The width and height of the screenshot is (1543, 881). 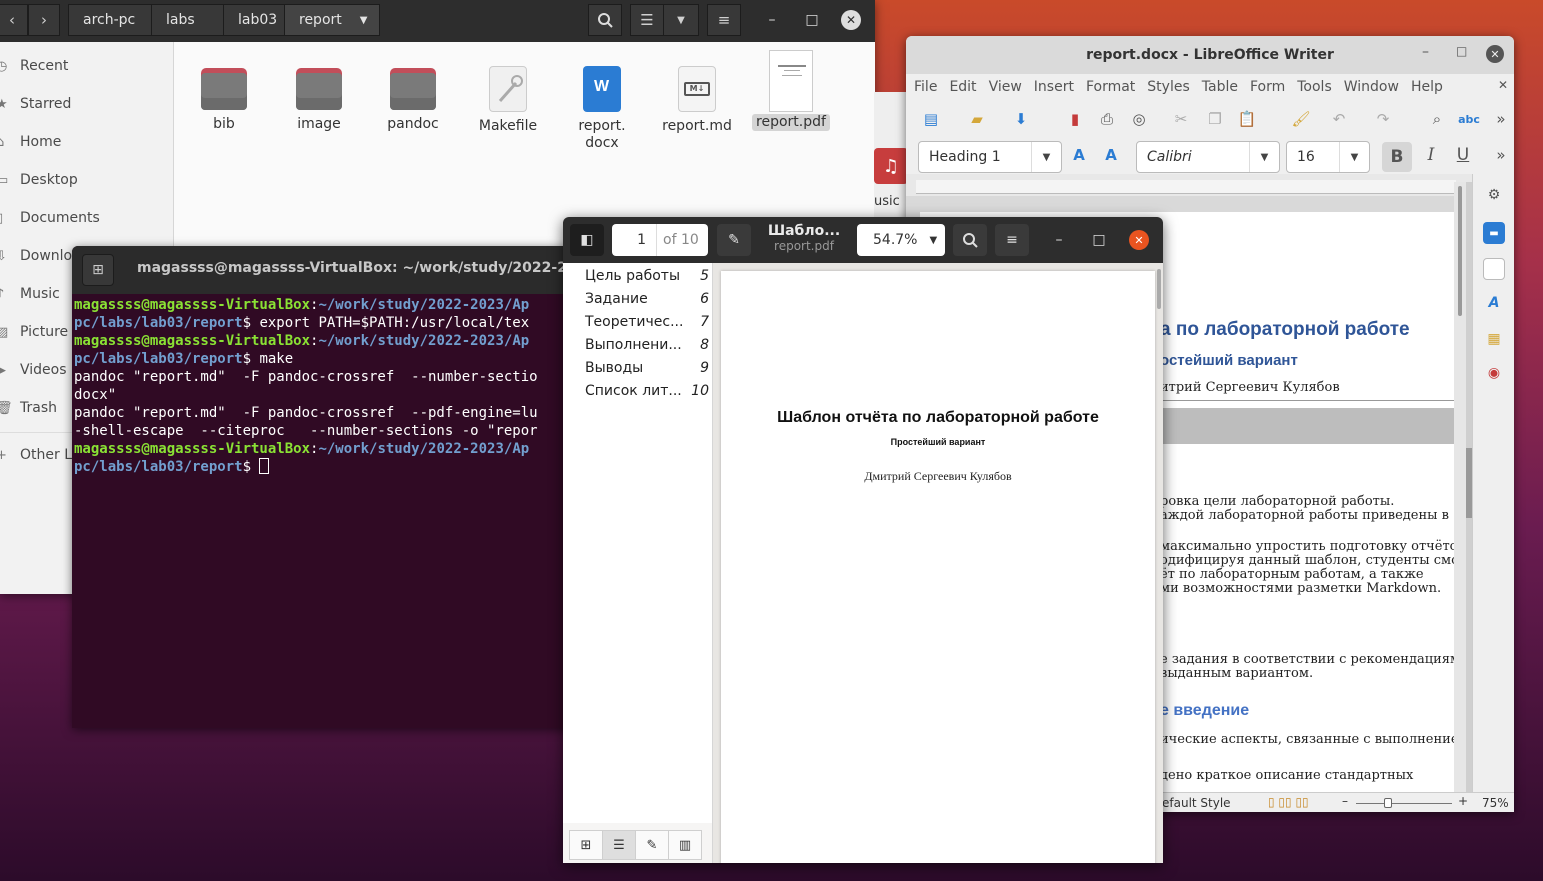 What do you see at coordinates (1460, 487) in the screenshot?
I see `vertical-scrollbar` at bounding box center [1460, 487].